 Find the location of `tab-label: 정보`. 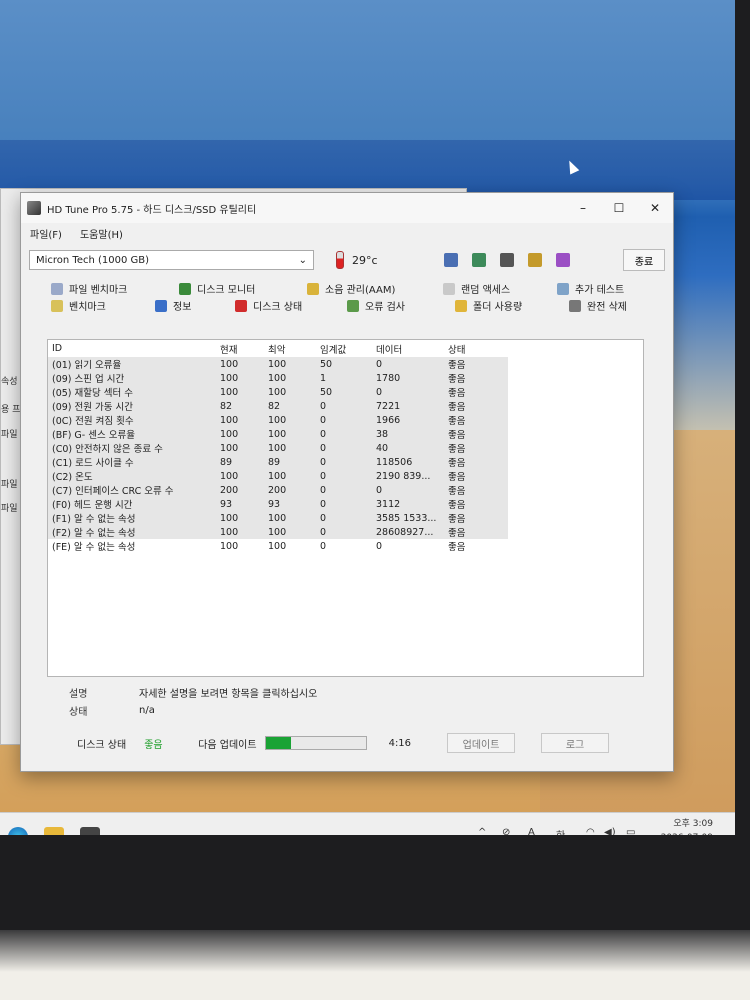

tab-label: 정보 is located at coordinates (182, 307).